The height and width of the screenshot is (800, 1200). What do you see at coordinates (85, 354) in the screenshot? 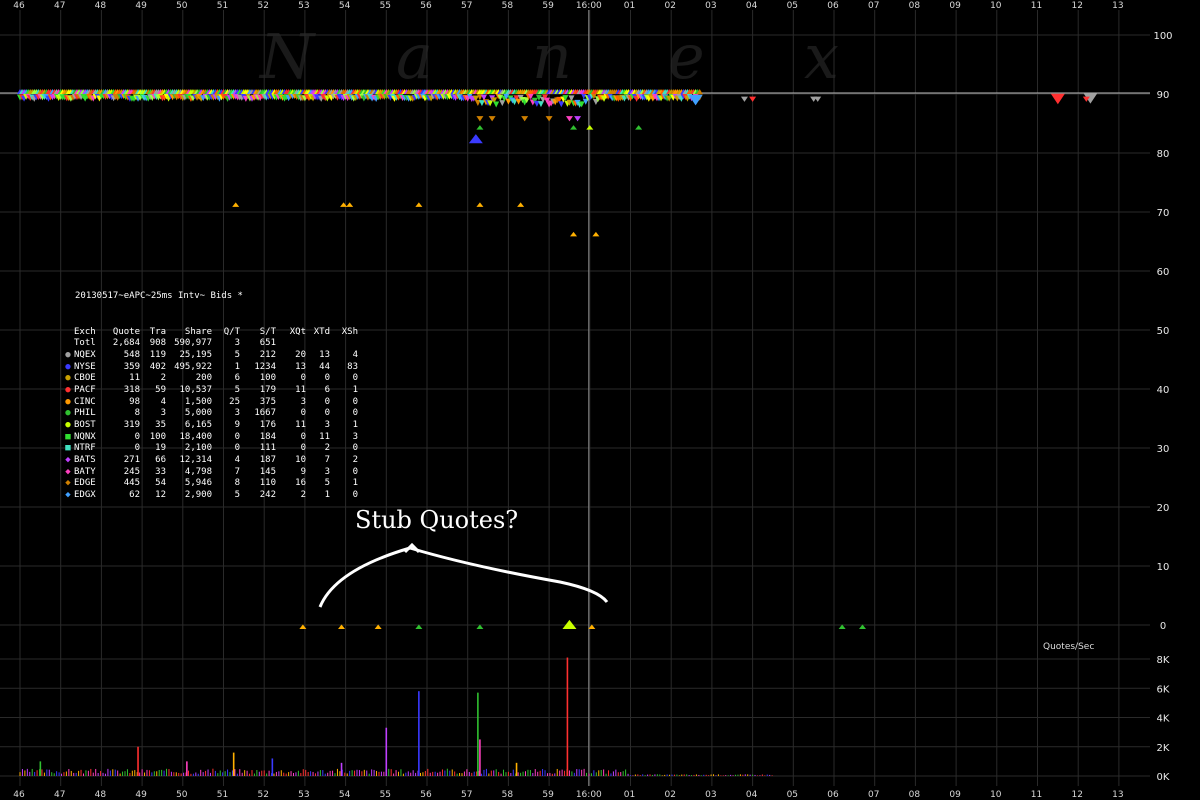
I see `legend-cell: NQEX` at bounding box center [85, 354].